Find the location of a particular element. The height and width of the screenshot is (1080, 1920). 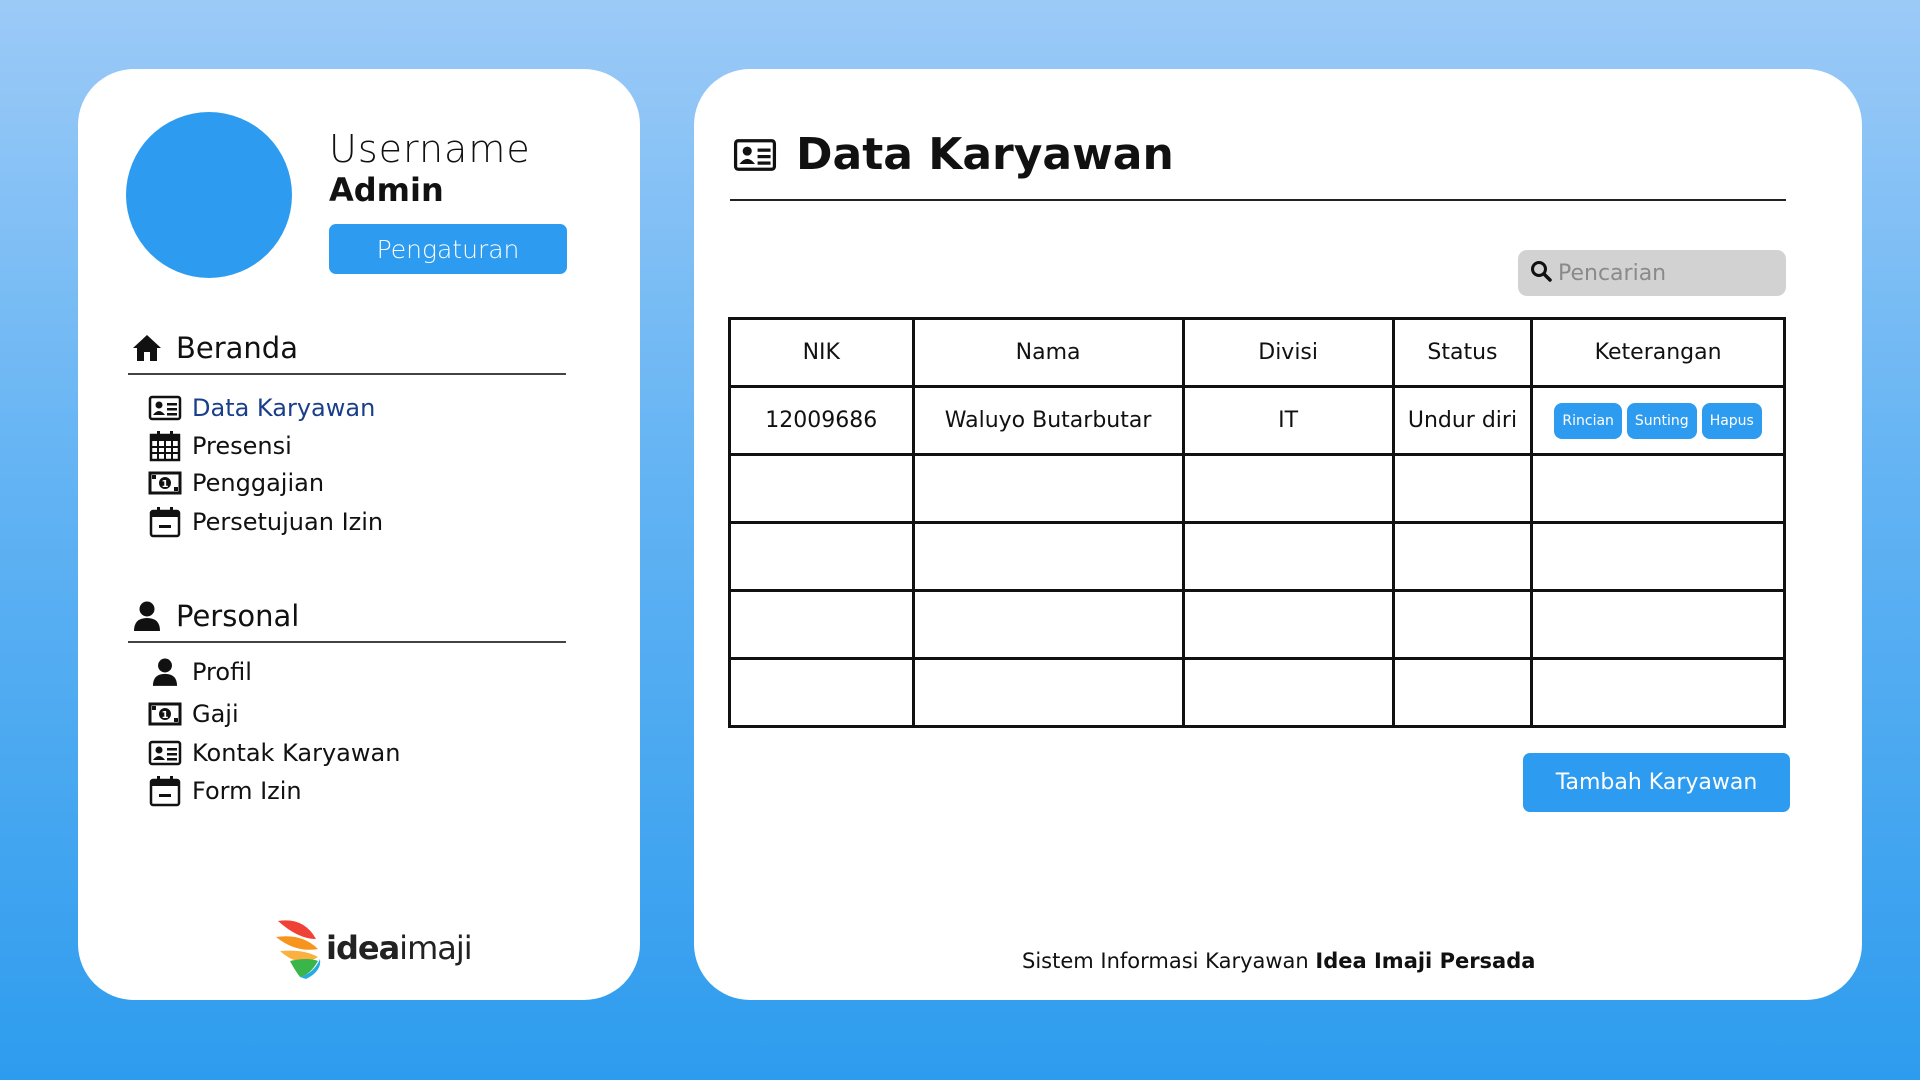

nav-presensi: Presensi is located at coordinates (220, 446).